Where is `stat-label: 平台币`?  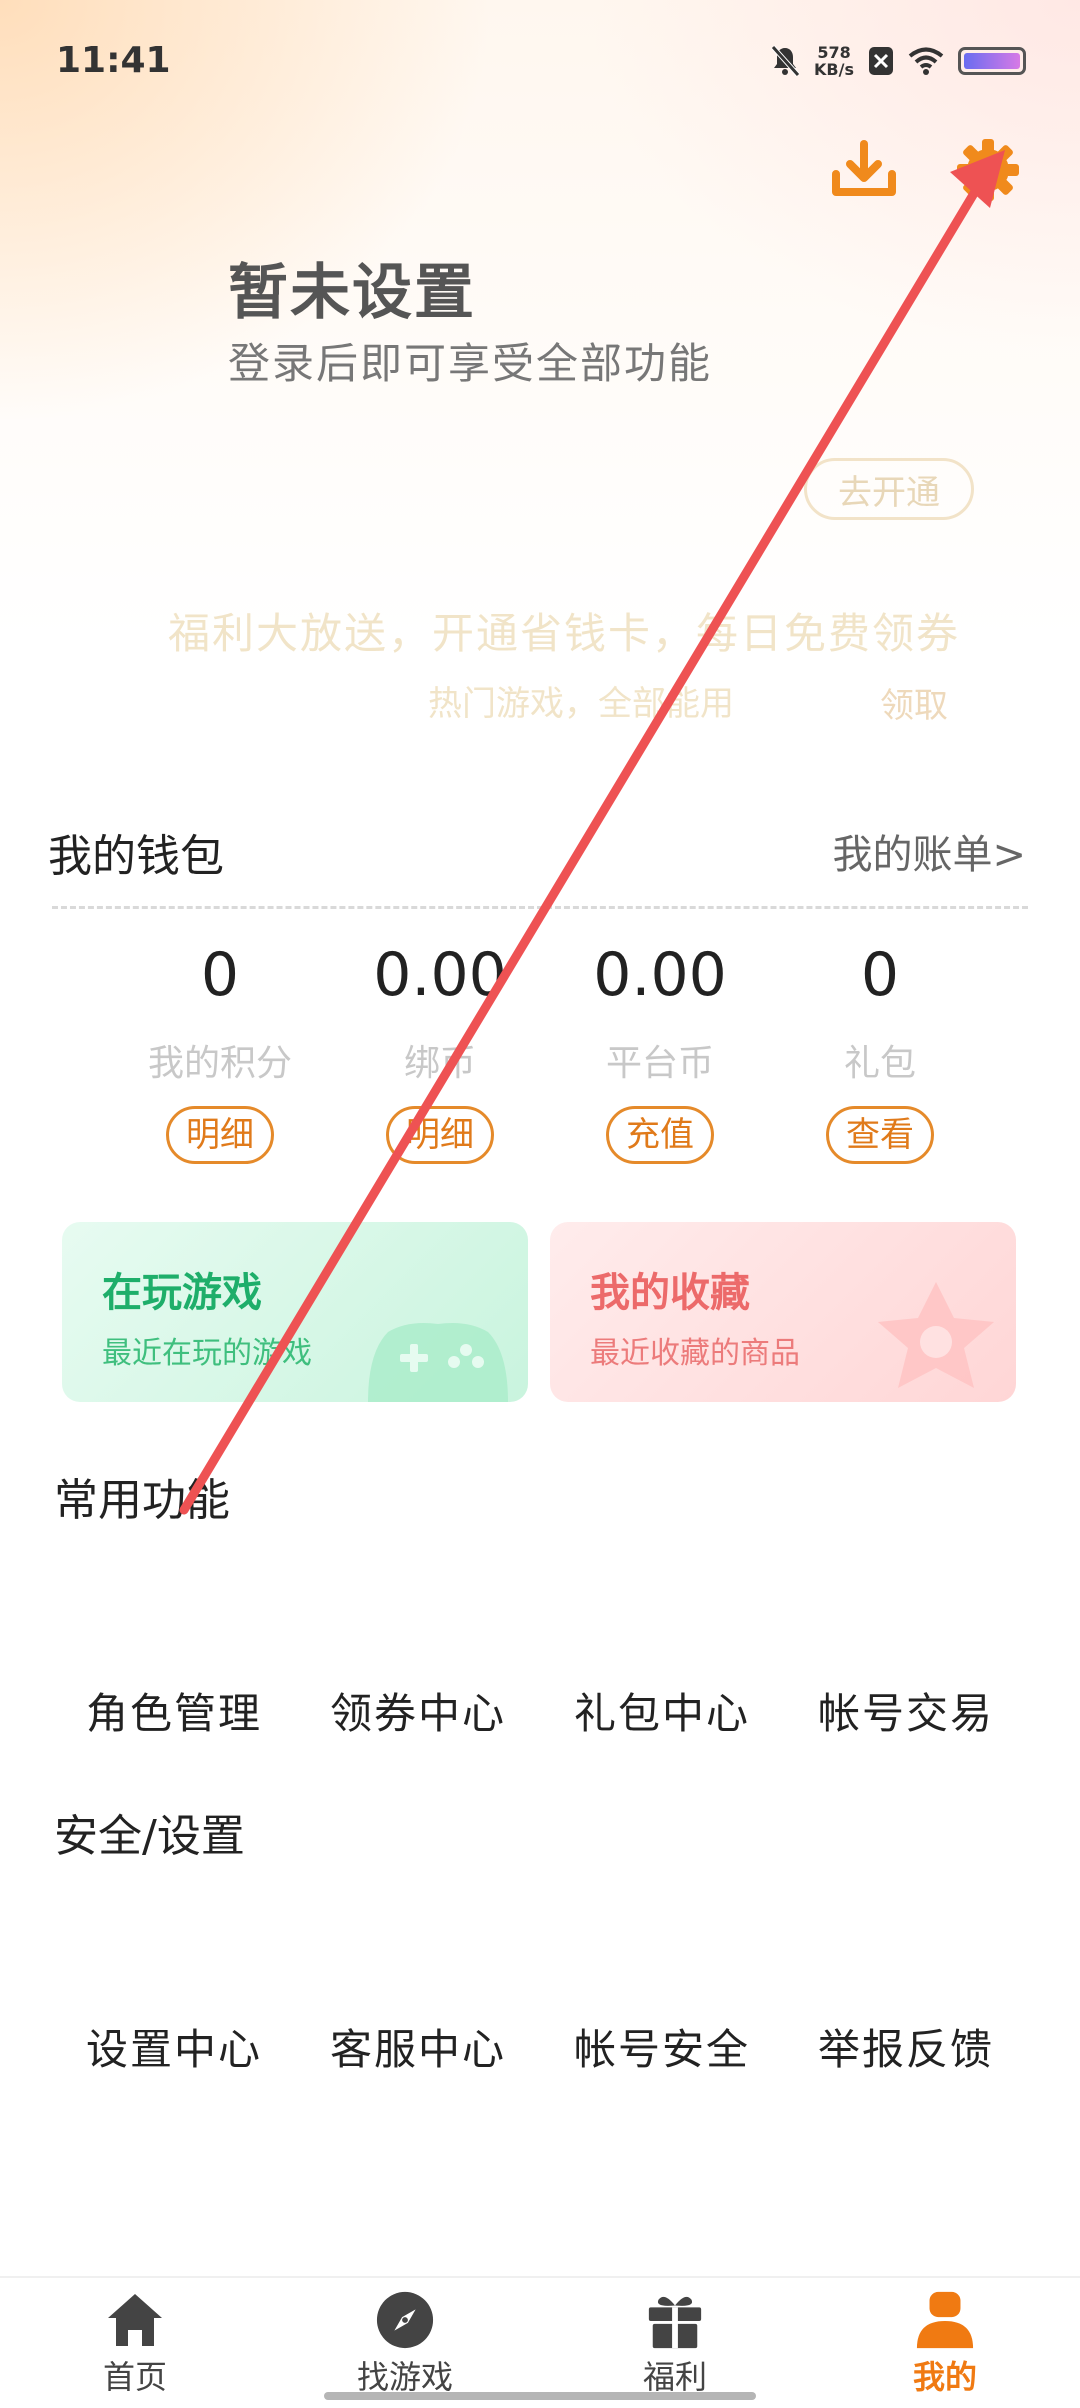
stat-label: 平台币 is located at coordinates (659, 1063).